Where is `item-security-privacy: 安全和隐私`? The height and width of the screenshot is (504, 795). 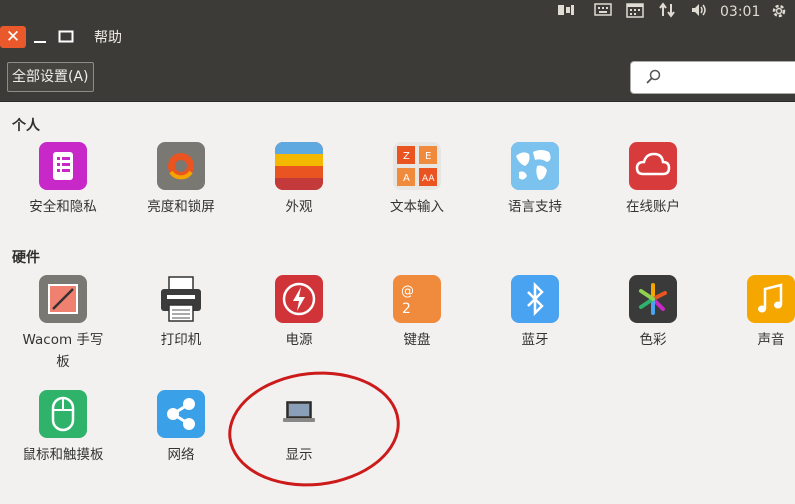
item-security-privacy: 安全和隐私 is located at coordinates (63, 180).